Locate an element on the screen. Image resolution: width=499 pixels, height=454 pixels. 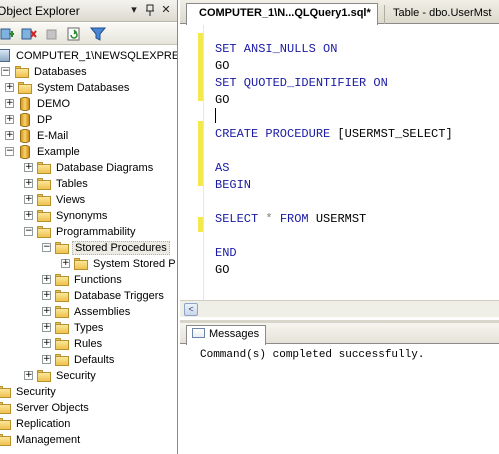
tree-node-label: Assemblies is located at coordinates (102, 312).